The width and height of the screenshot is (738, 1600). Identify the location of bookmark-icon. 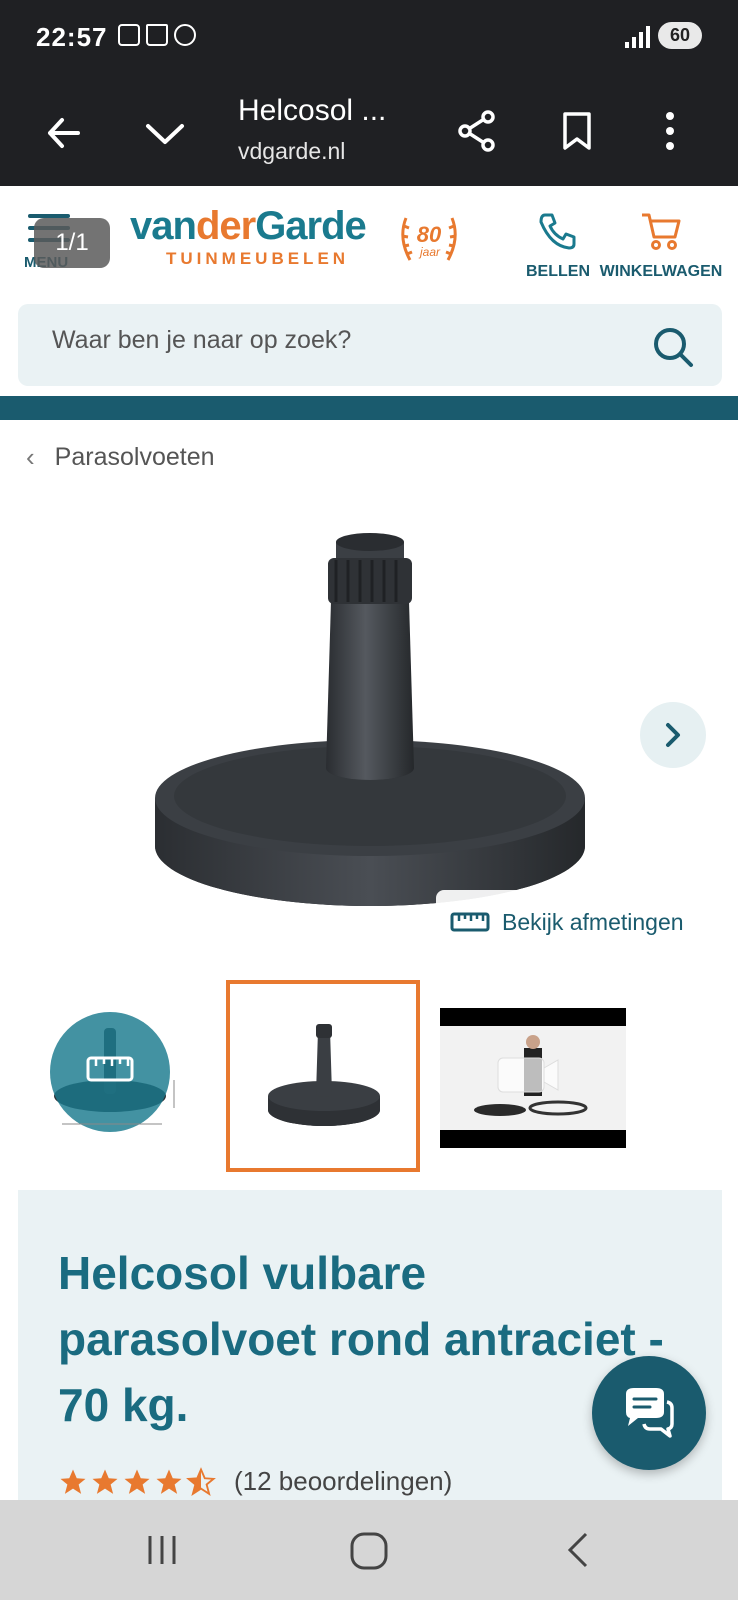
(577, 131).